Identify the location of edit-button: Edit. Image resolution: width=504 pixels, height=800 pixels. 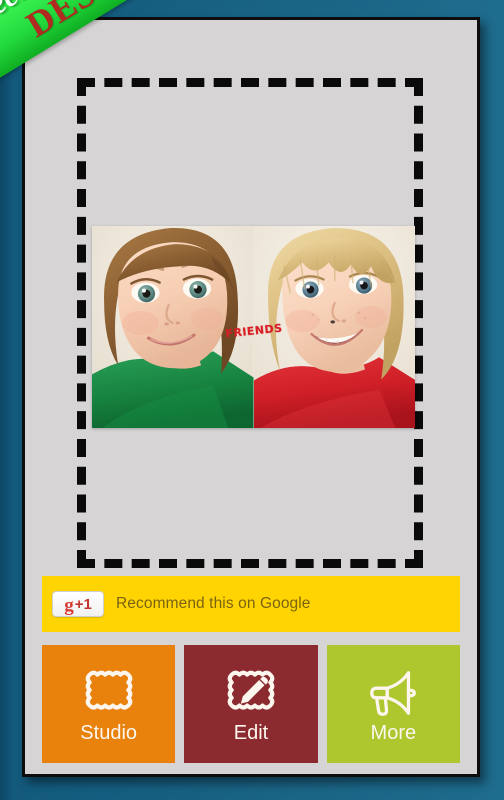
(251, 704).